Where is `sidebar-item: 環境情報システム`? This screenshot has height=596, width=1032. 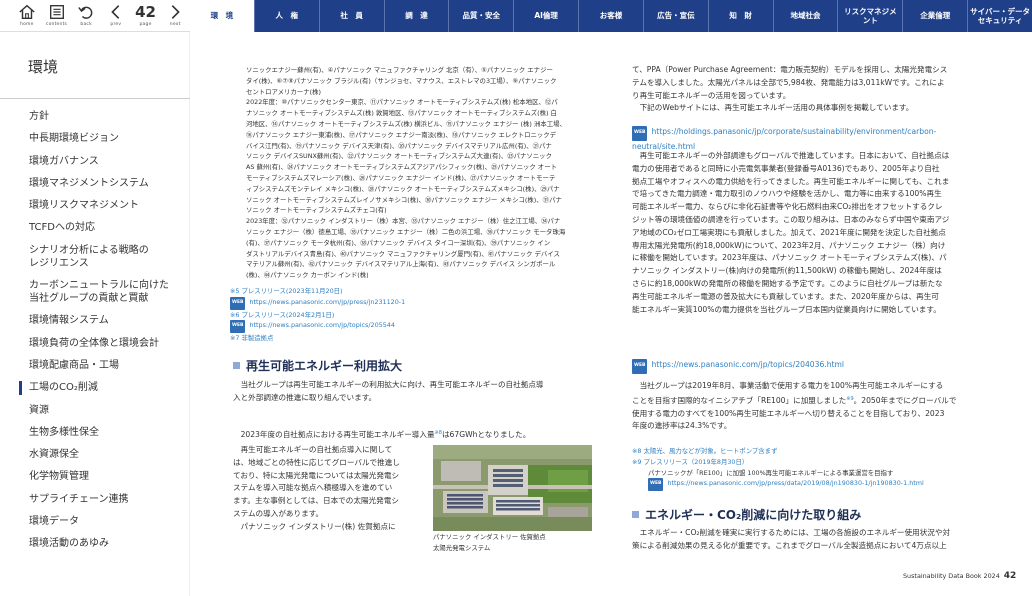
sidebar-item: 環境情報システム is located at coordinates (95, 320).